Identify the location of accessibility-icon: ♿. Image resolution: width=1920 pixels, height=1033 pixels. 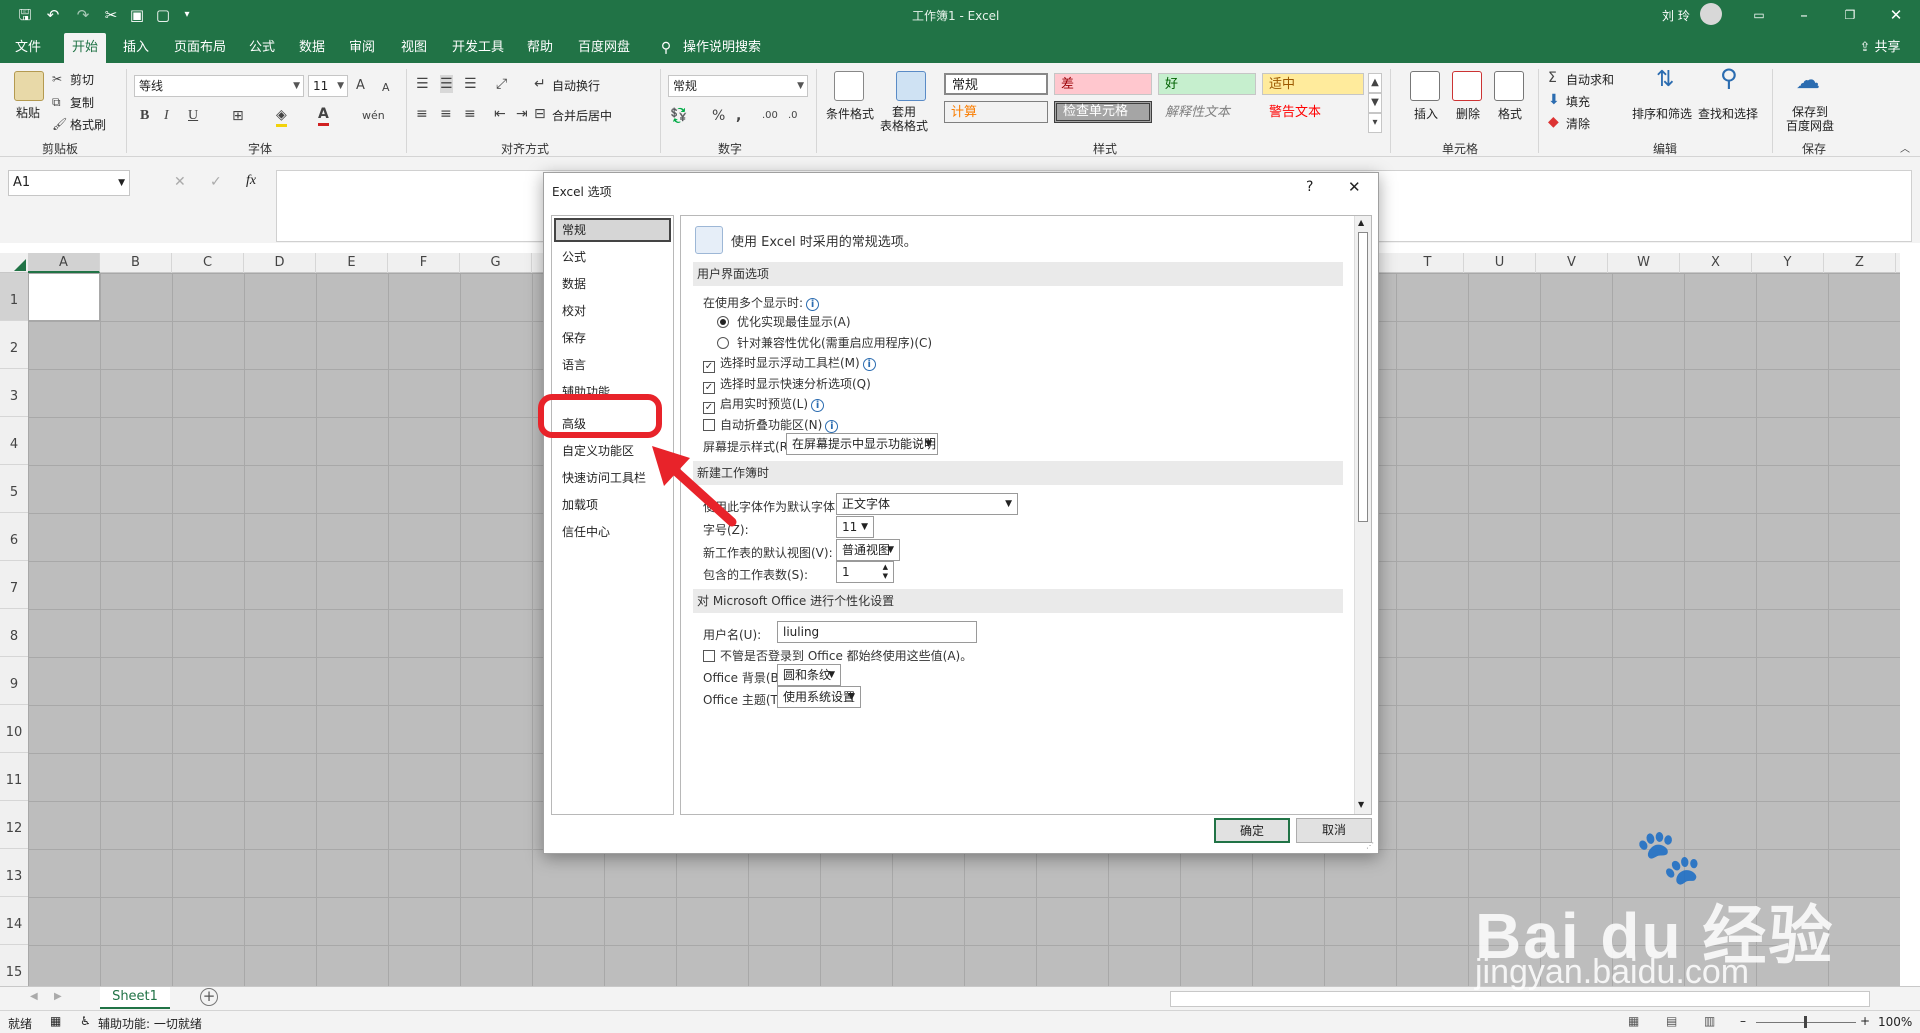
(85, 1021).